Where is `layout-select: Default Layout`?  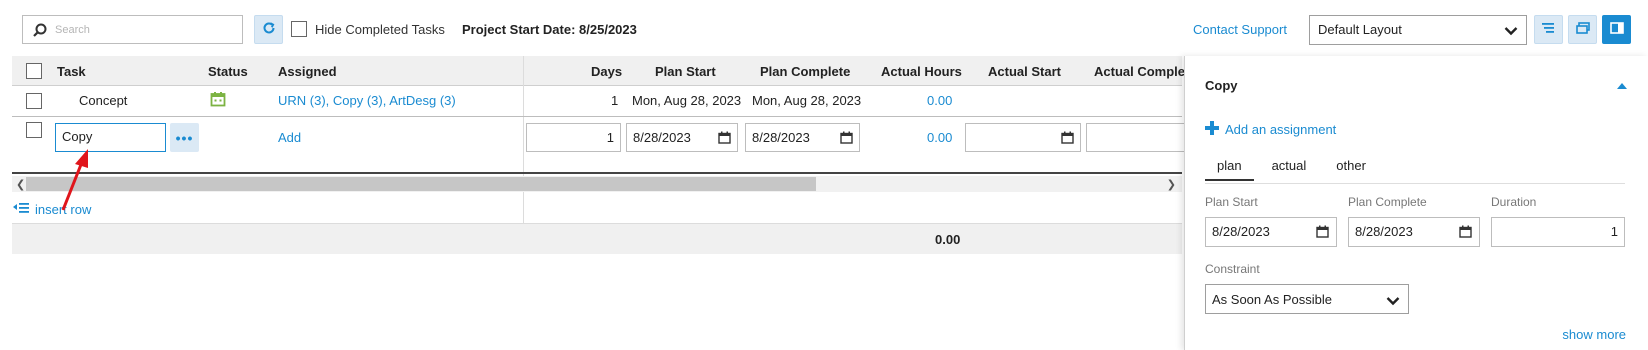 layout-select: Default Layout is located at coordinates (1418, 30).